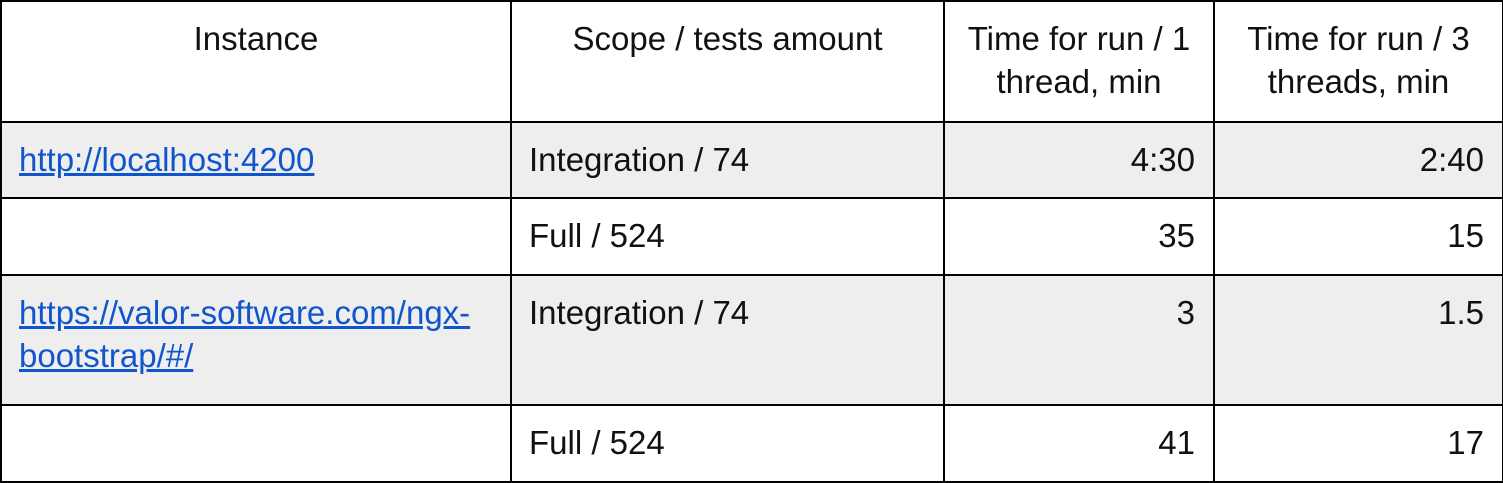 The width and height of the screenshot is (1503, 483). Describe the element at coordinates (166, 159) in the screenshot. I see `instance-link: http://localhost:4200` at that location.